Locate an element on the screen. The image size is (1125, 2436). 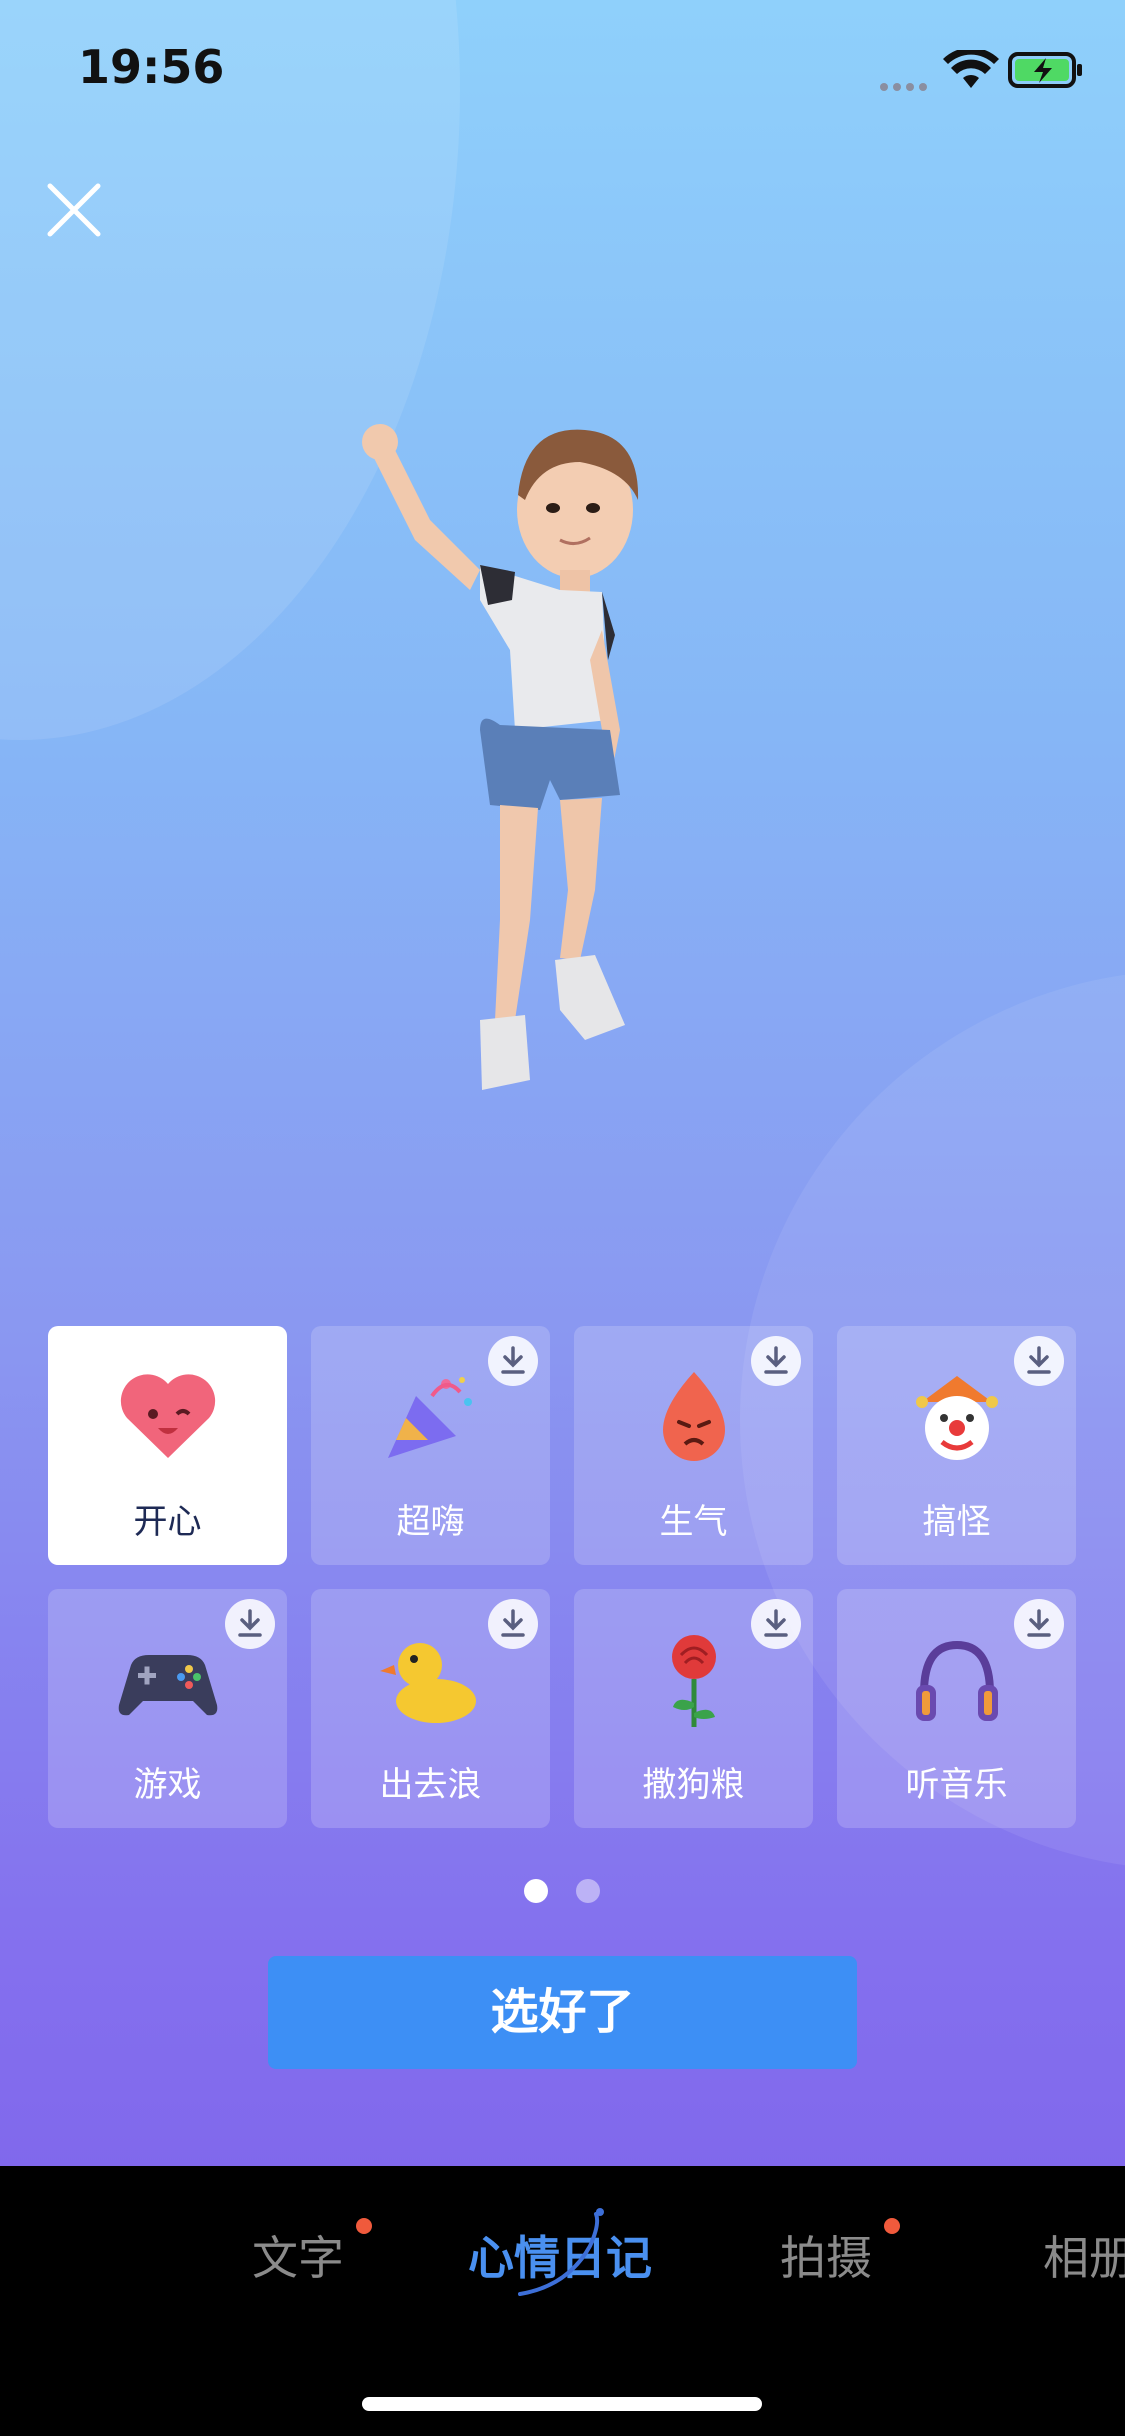
clown-face-icon is located at coordinates (956, 1418).